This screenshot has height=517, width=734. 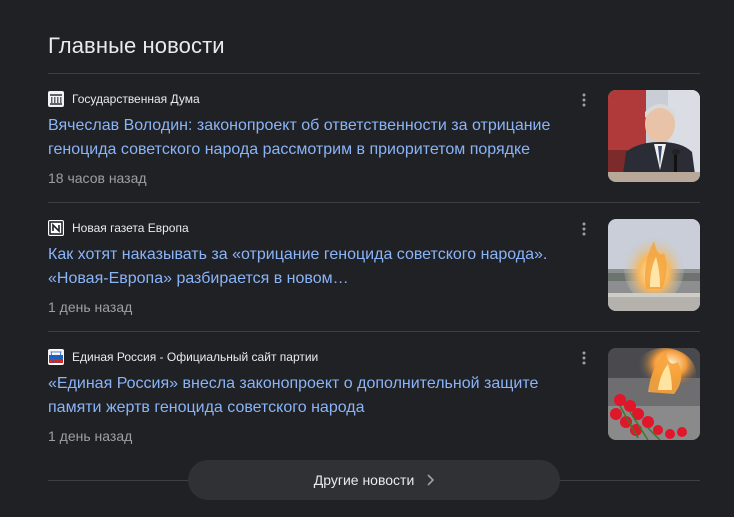 I want to click on eternal-flame-photo, so click(x=654, y=265).